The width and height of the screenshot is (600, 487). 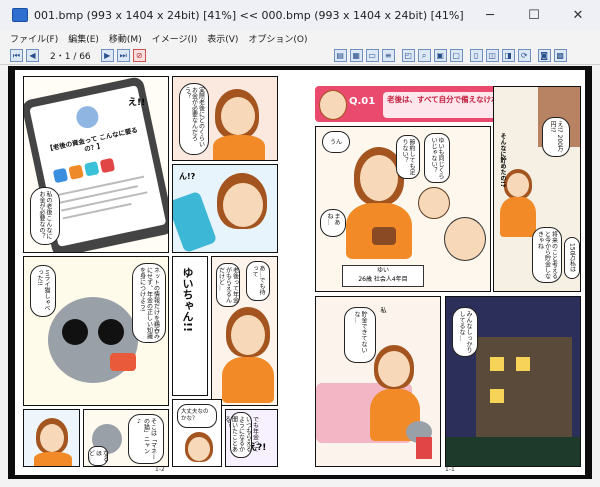 I want to click on app-icon, so click(x=20, y=15).